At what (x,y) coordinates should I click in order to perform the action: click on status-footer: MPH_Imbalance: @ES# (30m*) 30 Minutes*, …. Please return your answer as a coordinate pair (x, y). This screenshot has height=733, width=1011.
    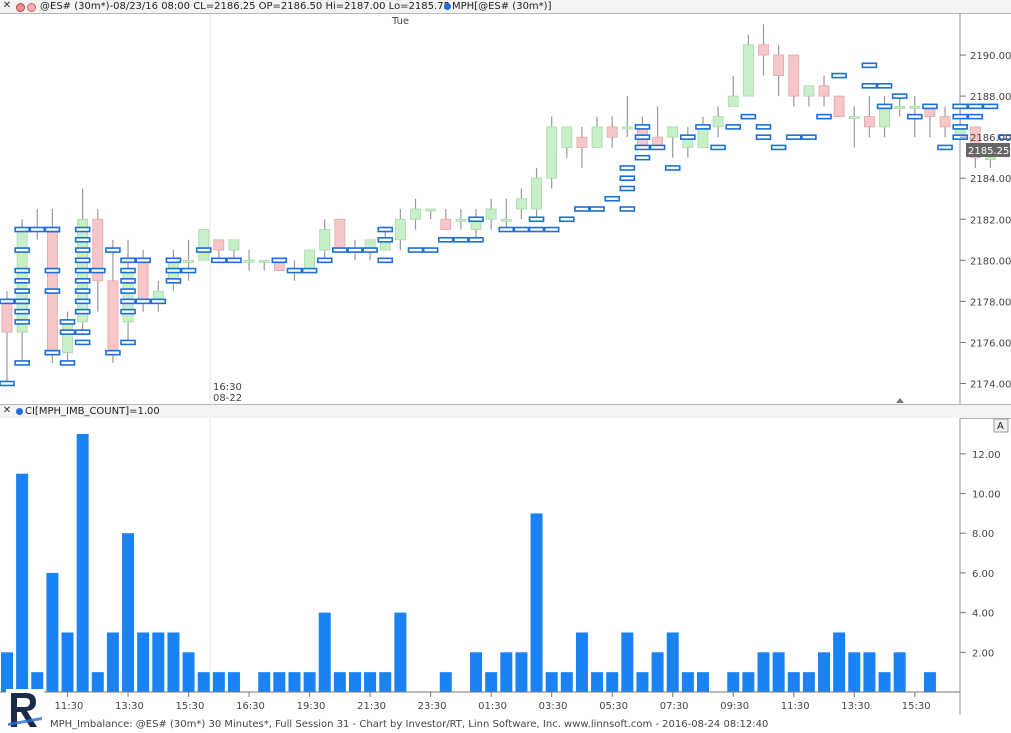
    Looking at the image, I should click on (505, 724).